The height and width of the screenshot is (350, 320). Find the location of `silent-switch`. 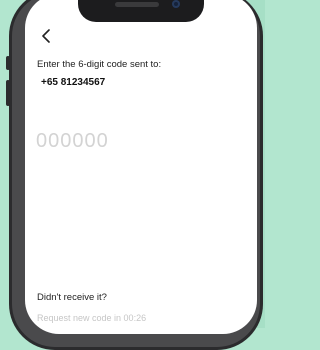

silent-switch is located at coordinates (8, 63).